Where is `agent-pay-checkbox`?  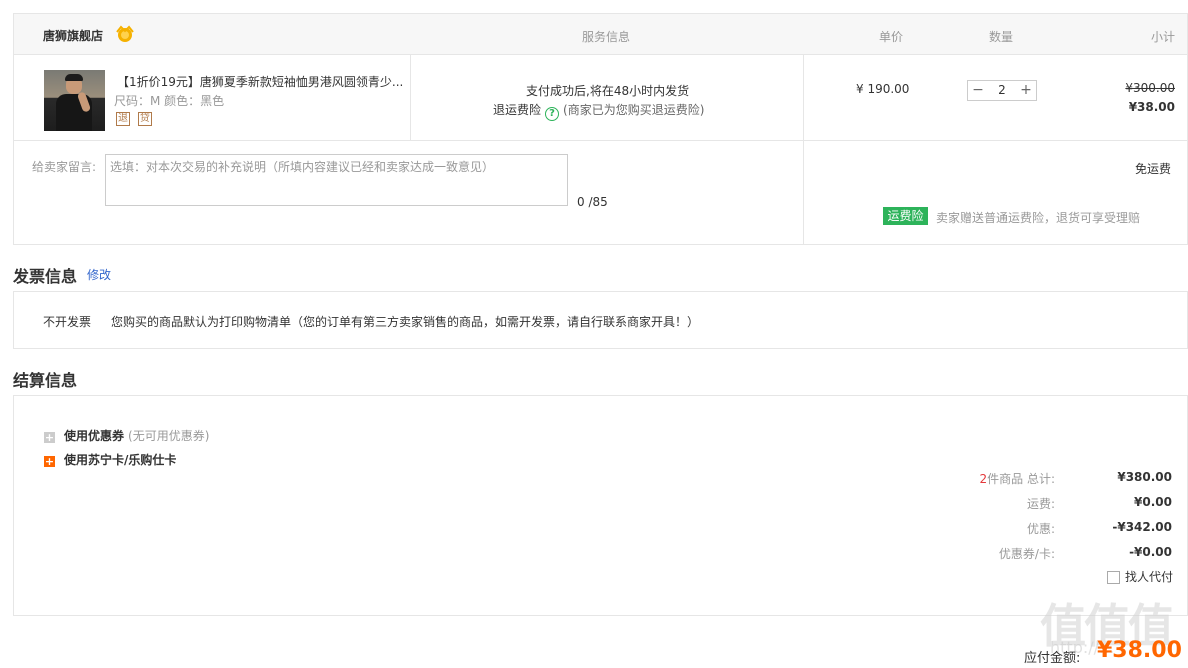 agent-pay-checkbox is located at coordinates (1113, 577).